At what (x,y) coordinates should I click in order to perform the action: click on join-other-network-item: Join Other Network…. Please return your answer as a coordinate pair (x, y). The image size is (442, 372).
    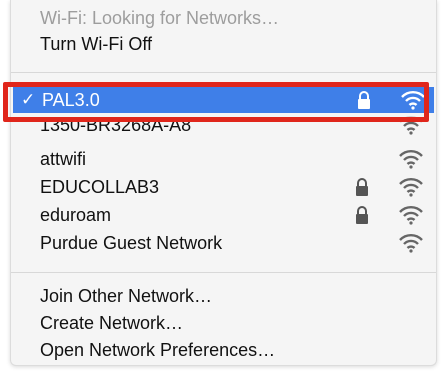
    Looking at the image, I should click on (223, 296).